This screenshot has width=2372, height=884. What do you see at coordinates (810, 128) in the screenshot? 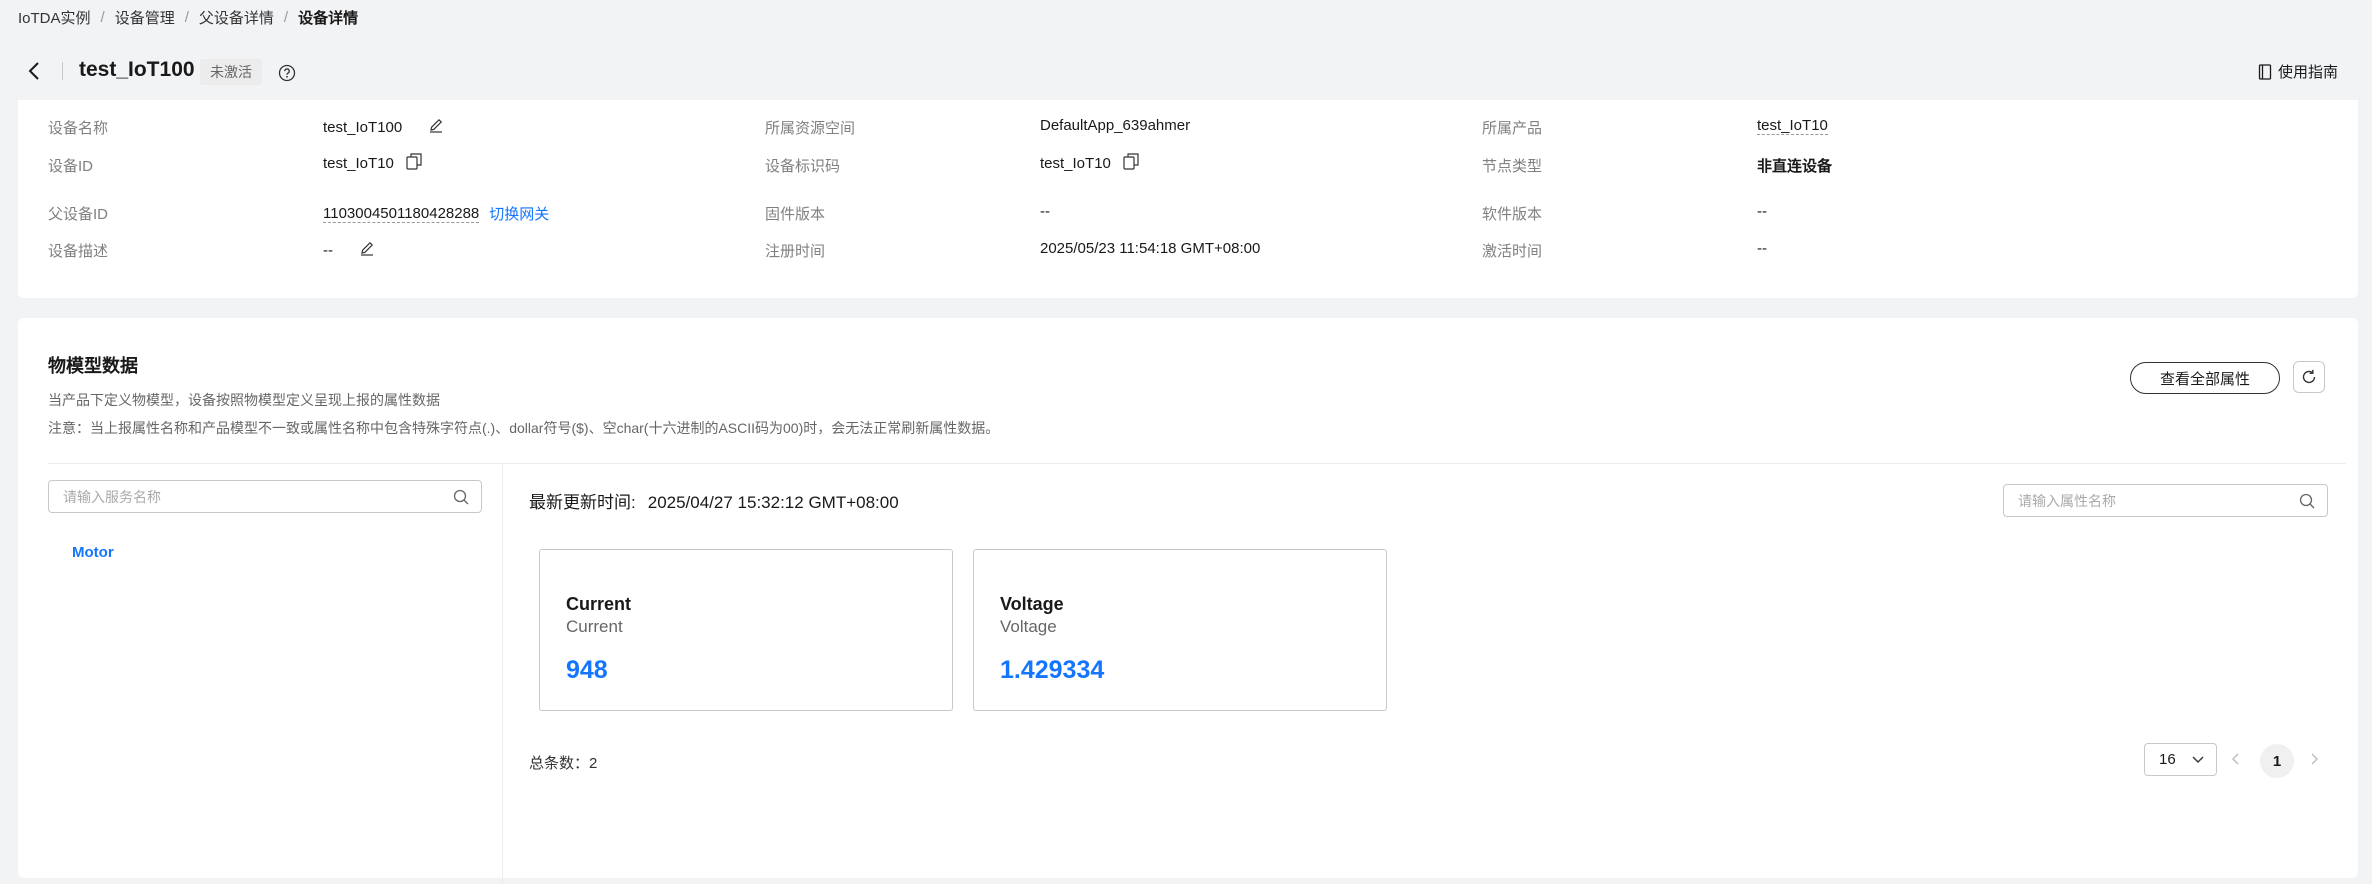
I see `resource-space-label: 所属资源空间` at bounding box center [810, 128].